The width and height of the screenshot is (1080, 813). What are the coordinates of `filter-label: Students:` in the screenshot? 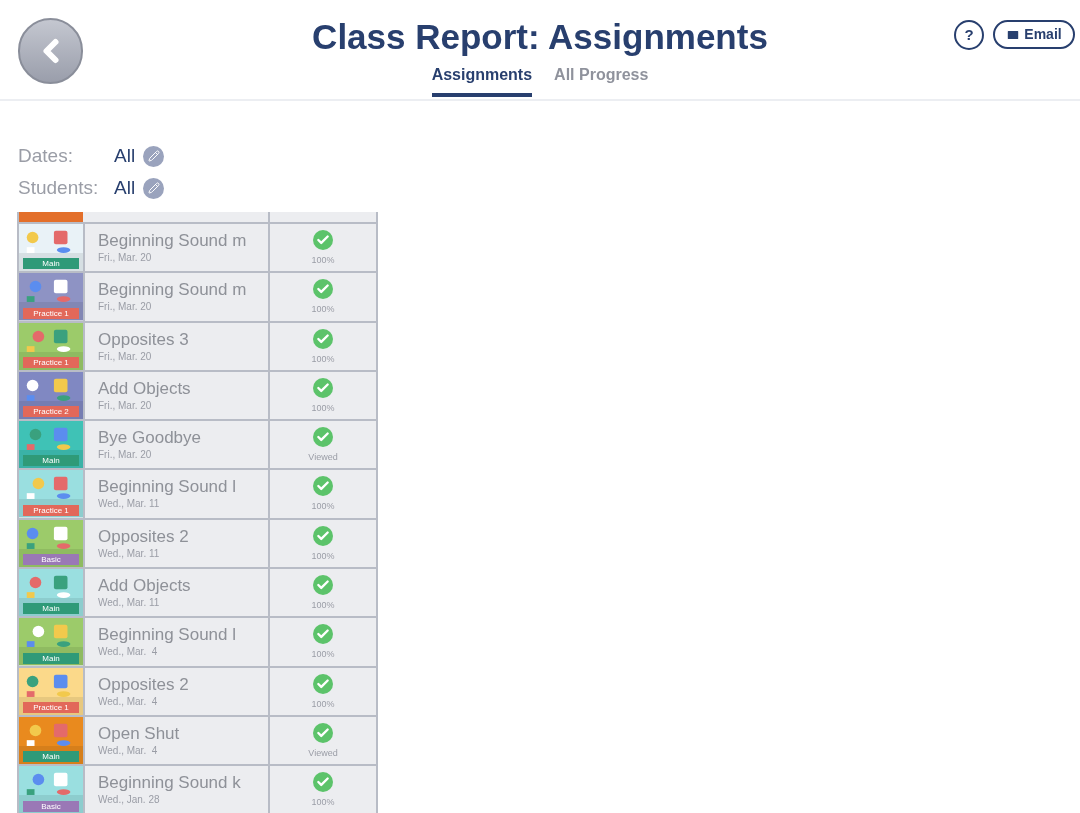 It's located at (59, 187).